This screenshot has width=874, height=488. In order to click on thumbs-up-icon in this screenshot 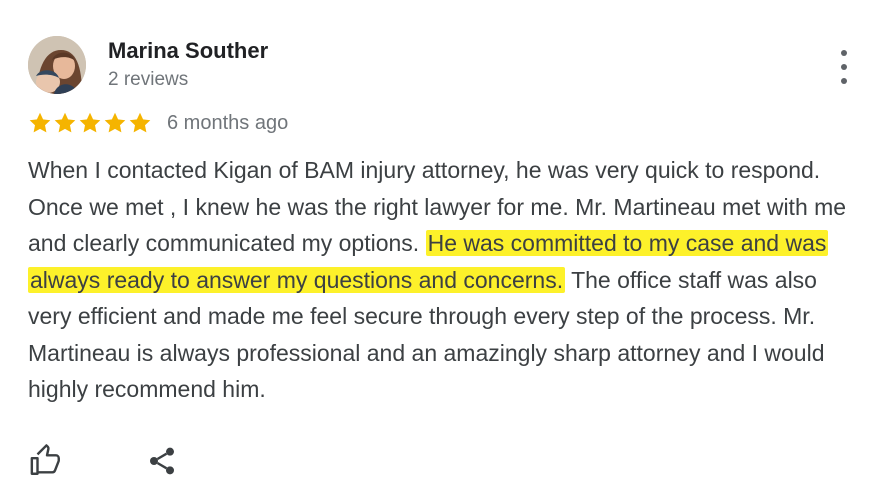, I will do `click(45, 459)`.